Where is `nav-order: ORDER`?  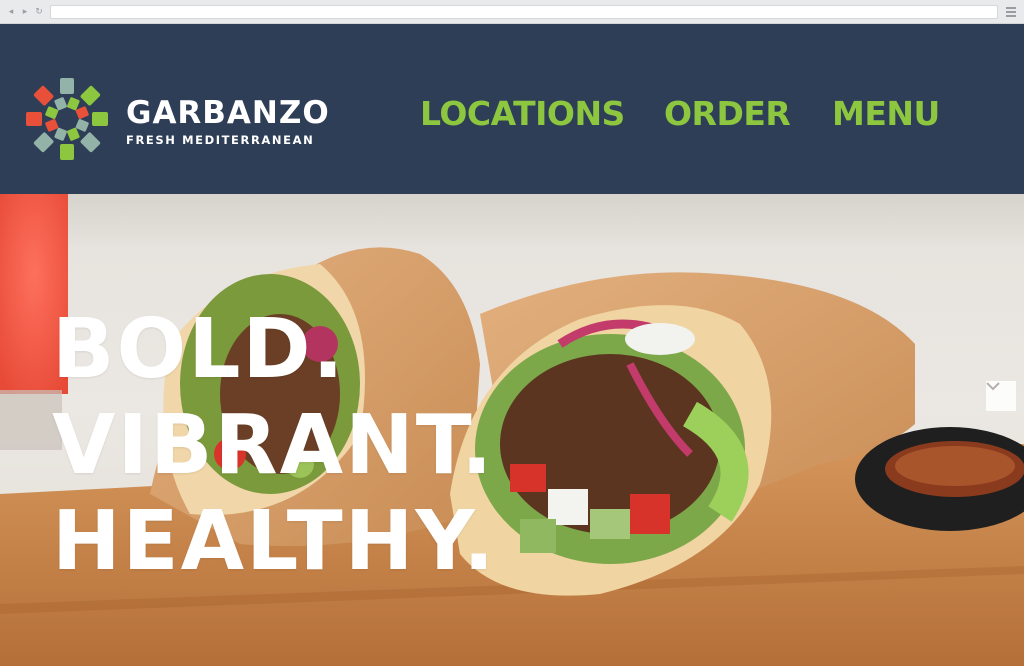 nav-order: ORDER is located at coordinates (727, 114).